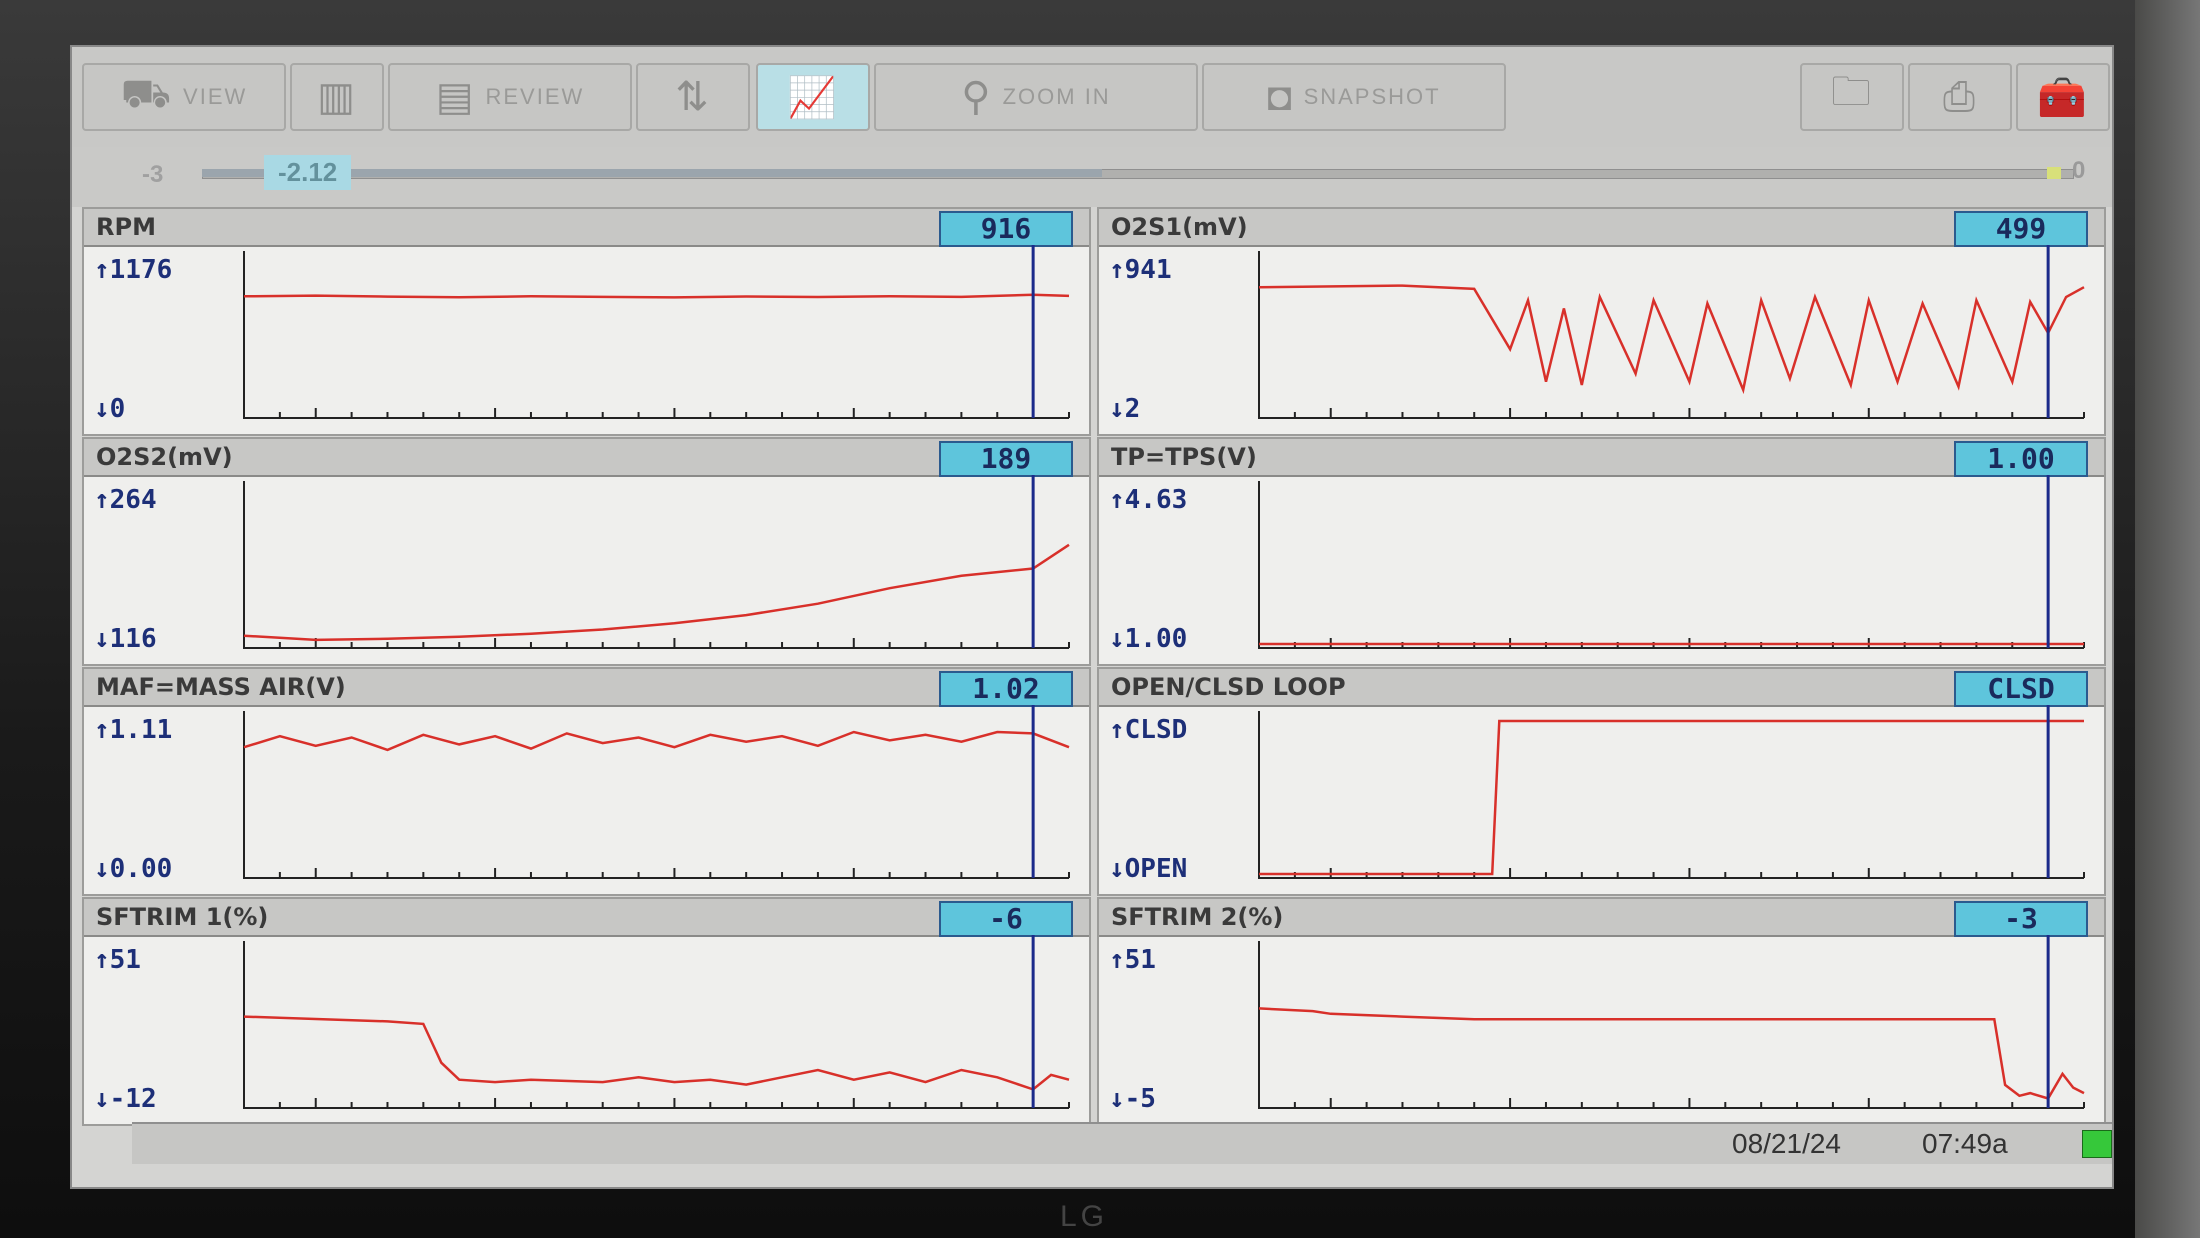 This screenshot has width=2200, height=1238. I want to click on zoom-in-button: ⚲ ZOOM In, so click(1036, 97).